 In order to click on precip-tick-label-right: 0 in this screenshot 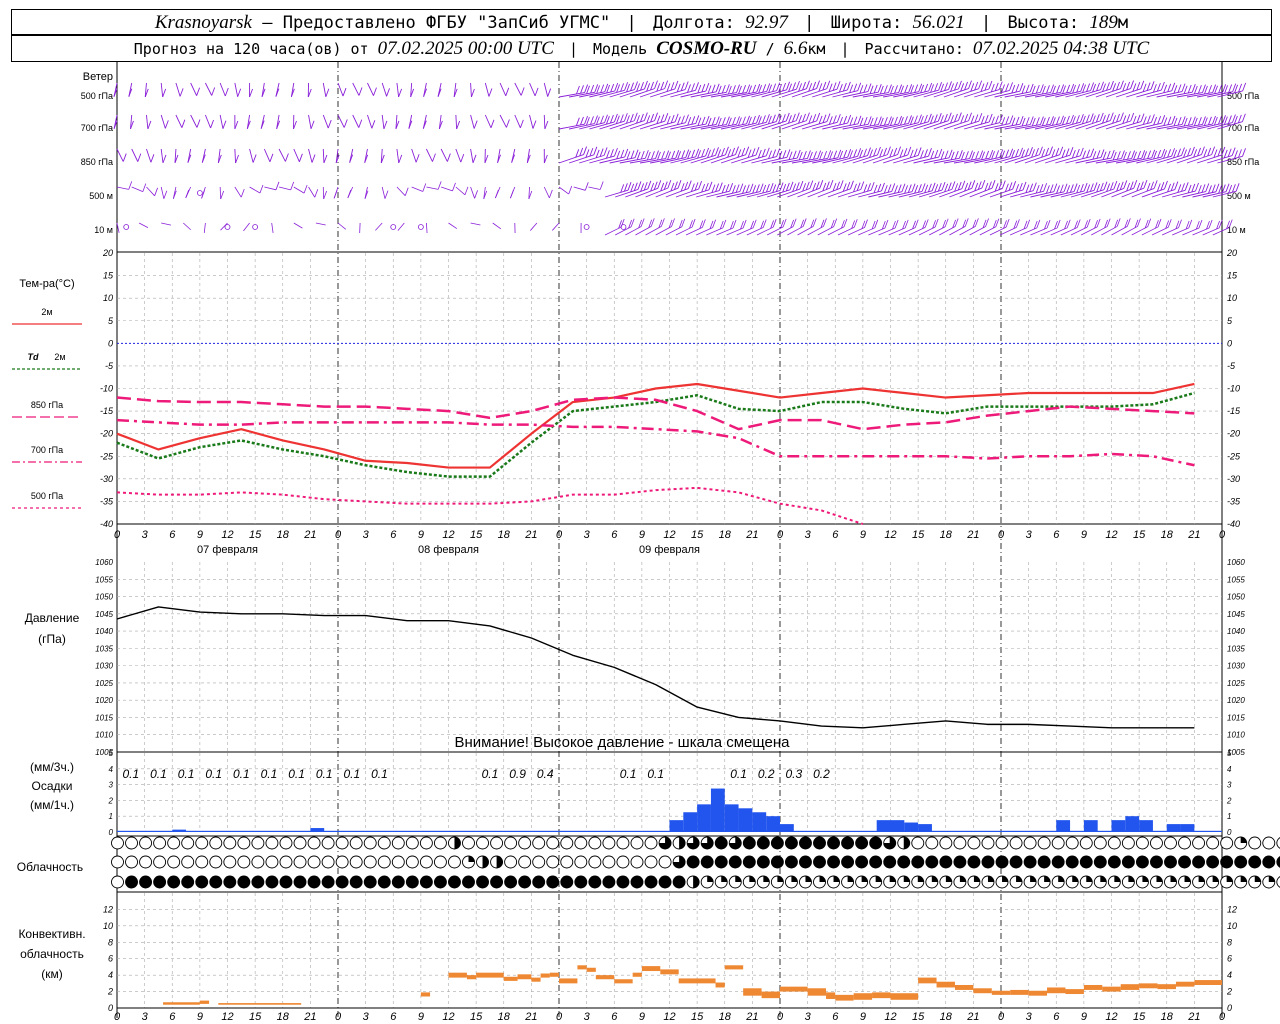, I will do `click(1229, 832)`.